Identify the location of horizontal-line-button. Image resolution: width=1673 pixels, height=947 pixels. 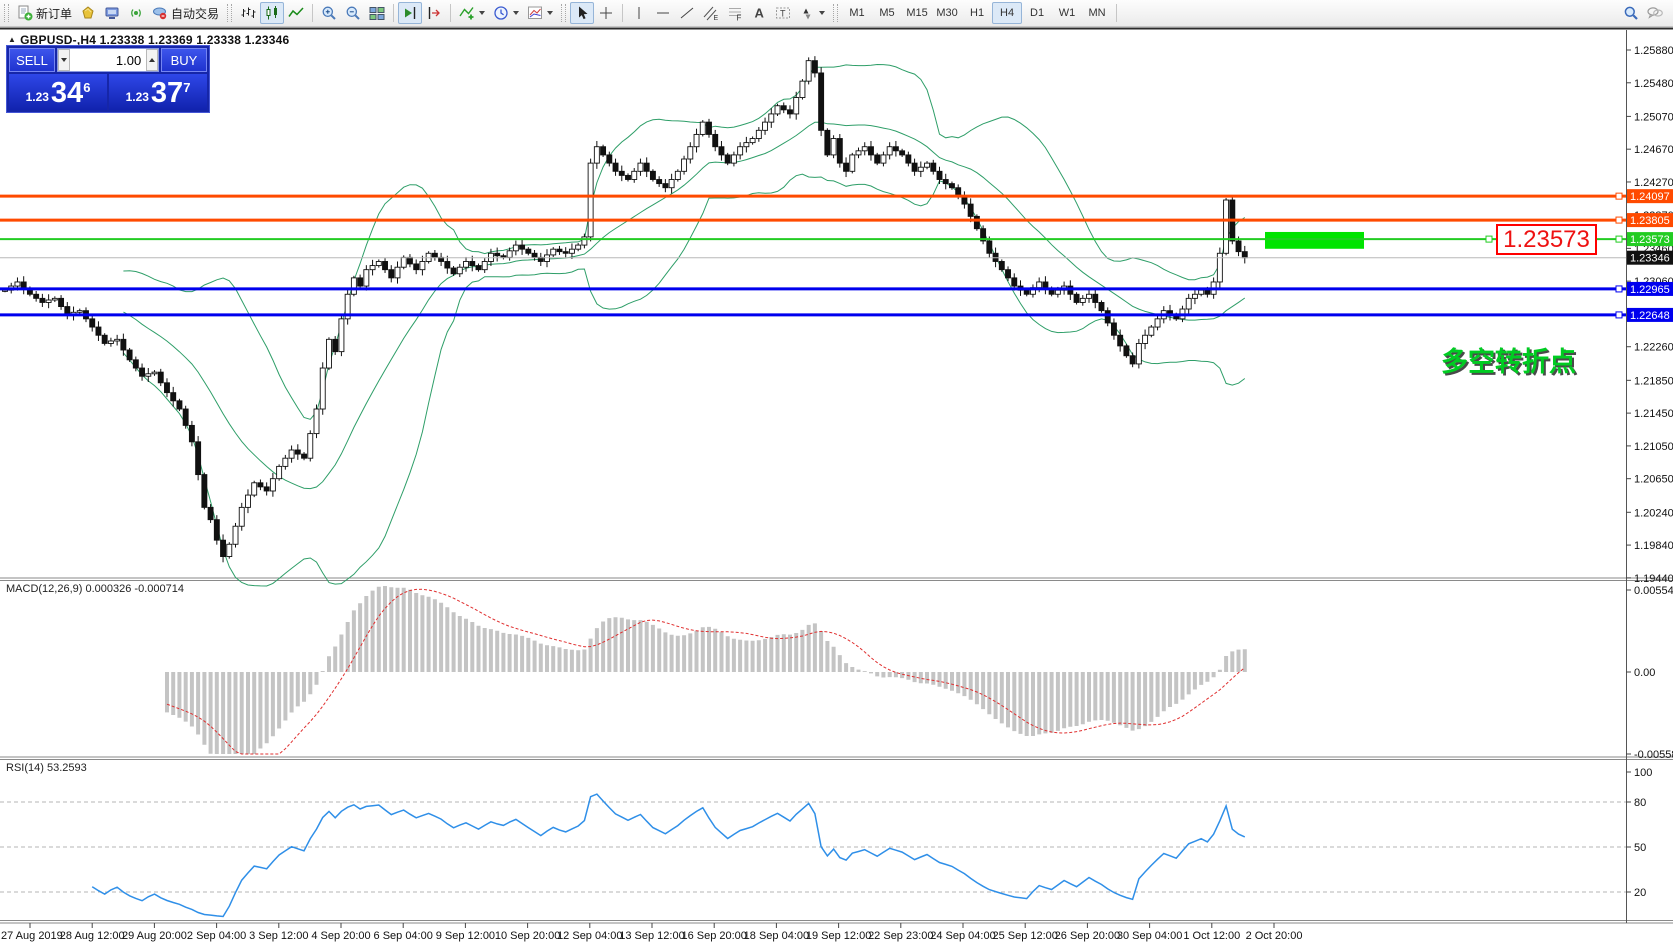
(663, 13).